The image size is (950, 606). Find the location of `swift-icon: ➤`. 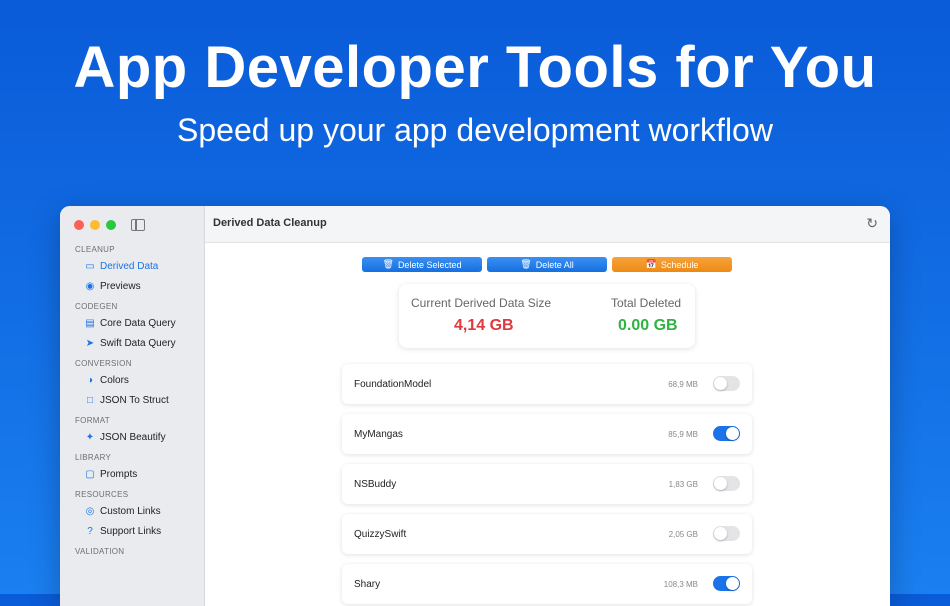

swift-icon: ➤ is located at coordinates (90, 343).